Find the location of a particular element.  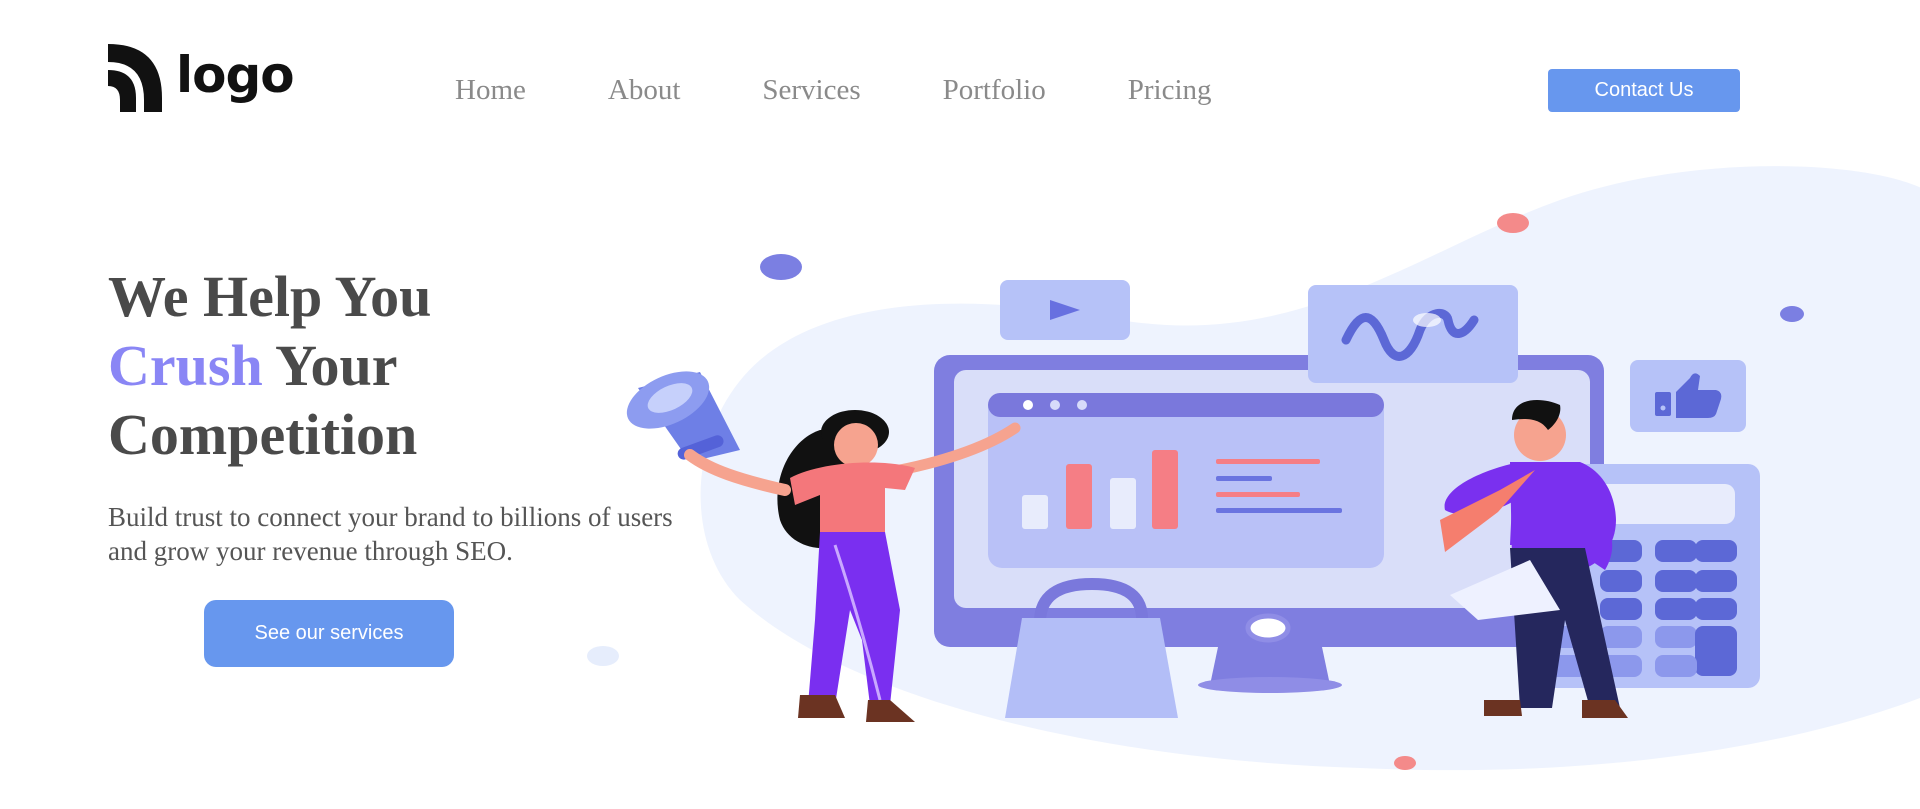

main-nav: Home About Services Portfolio Pricing is located at coordinates (874, 90).